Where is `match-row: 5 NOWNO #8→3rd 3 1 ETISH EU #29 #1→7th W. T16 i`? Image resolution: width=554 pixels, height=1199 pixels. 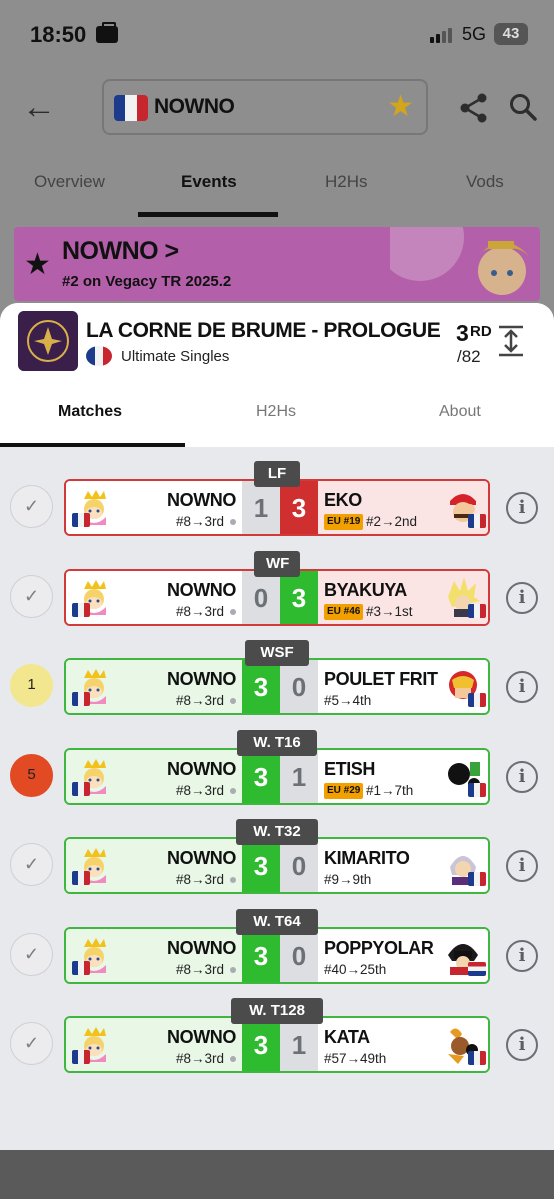
match-row: 5 NOWNO #8→3rd 3 1 ETISH EU #29 #1→7th W. T16 i is located at coordinates (277, 767).